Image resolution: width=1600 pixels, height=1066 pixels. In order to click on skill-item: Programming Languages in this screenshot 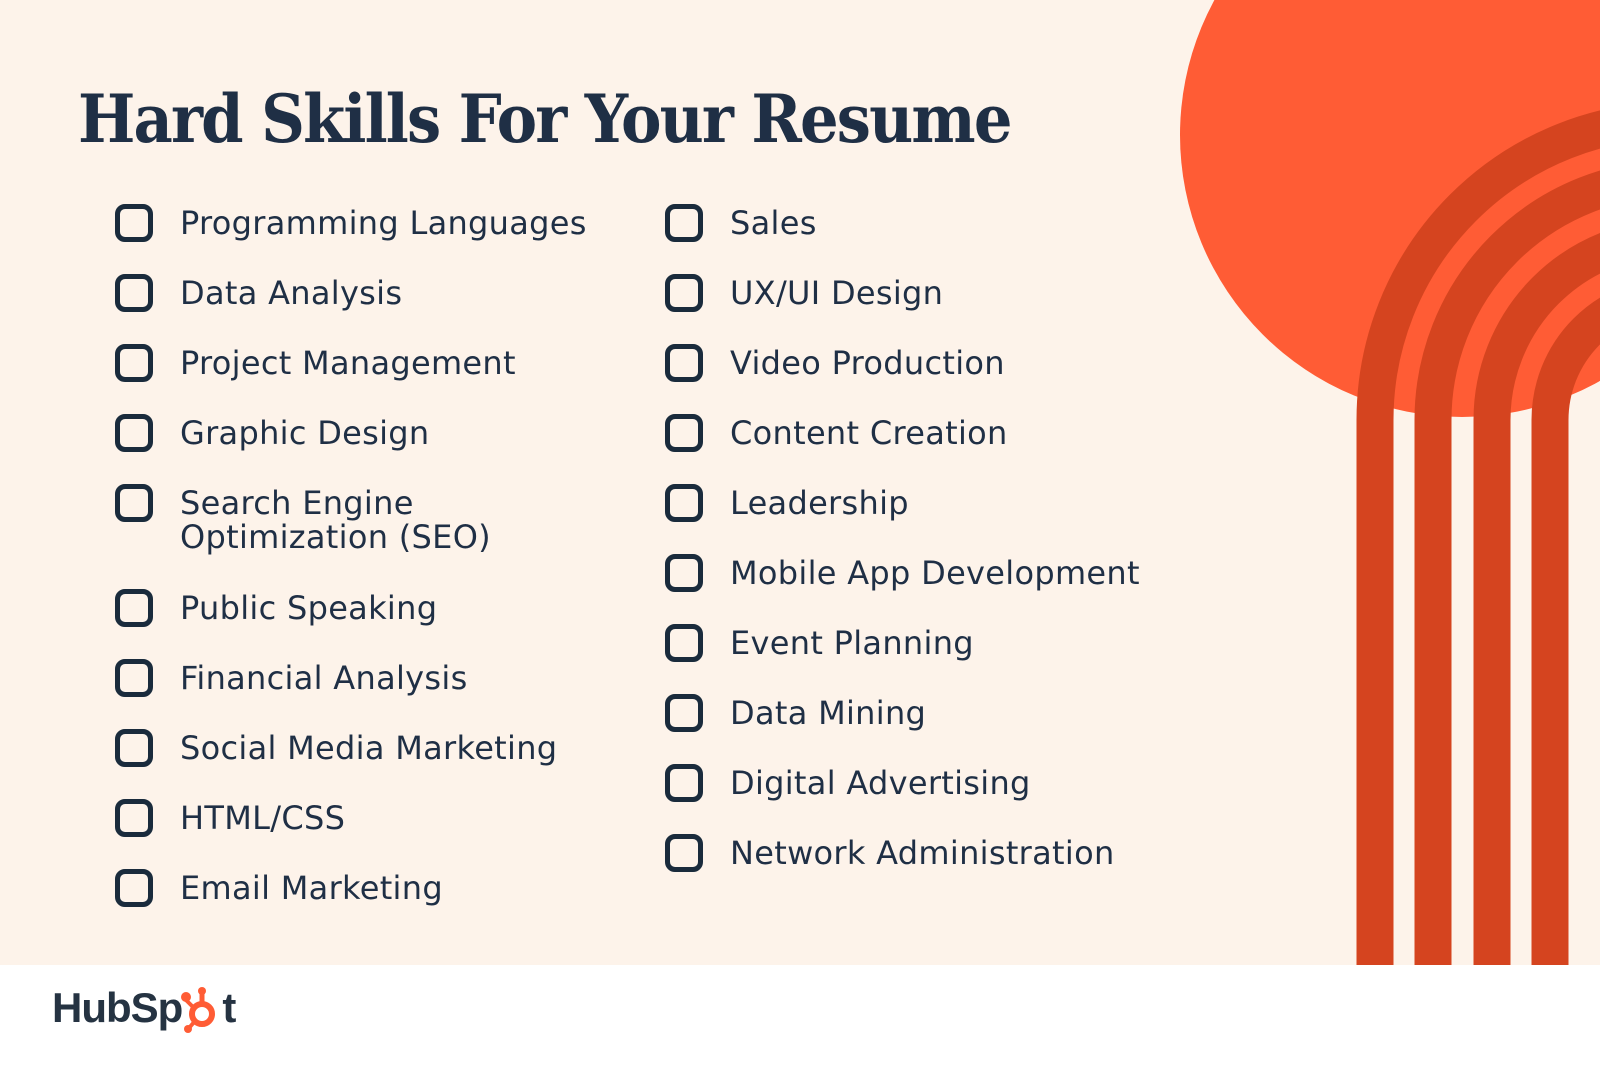, I will do `click(351, 239)`.